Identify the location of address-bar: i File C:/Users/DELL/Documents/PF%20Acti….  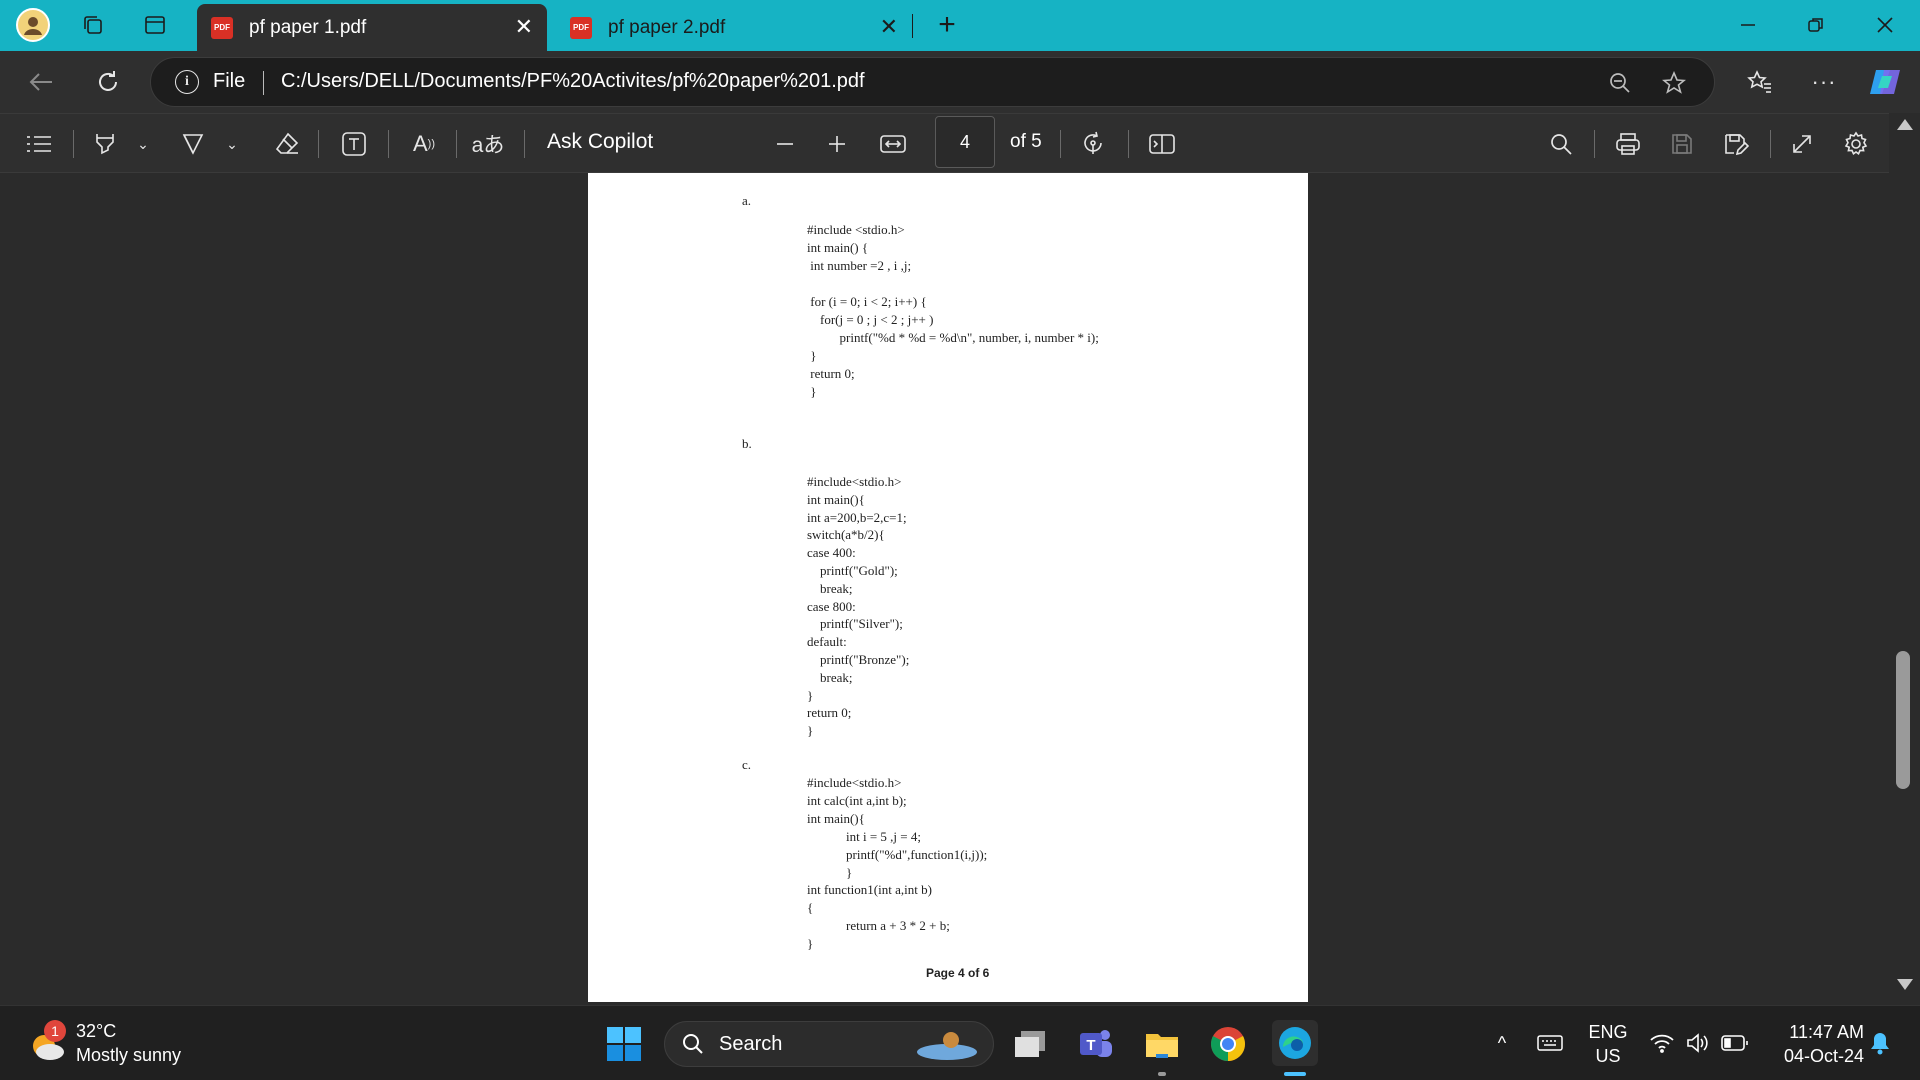
(932, 82).